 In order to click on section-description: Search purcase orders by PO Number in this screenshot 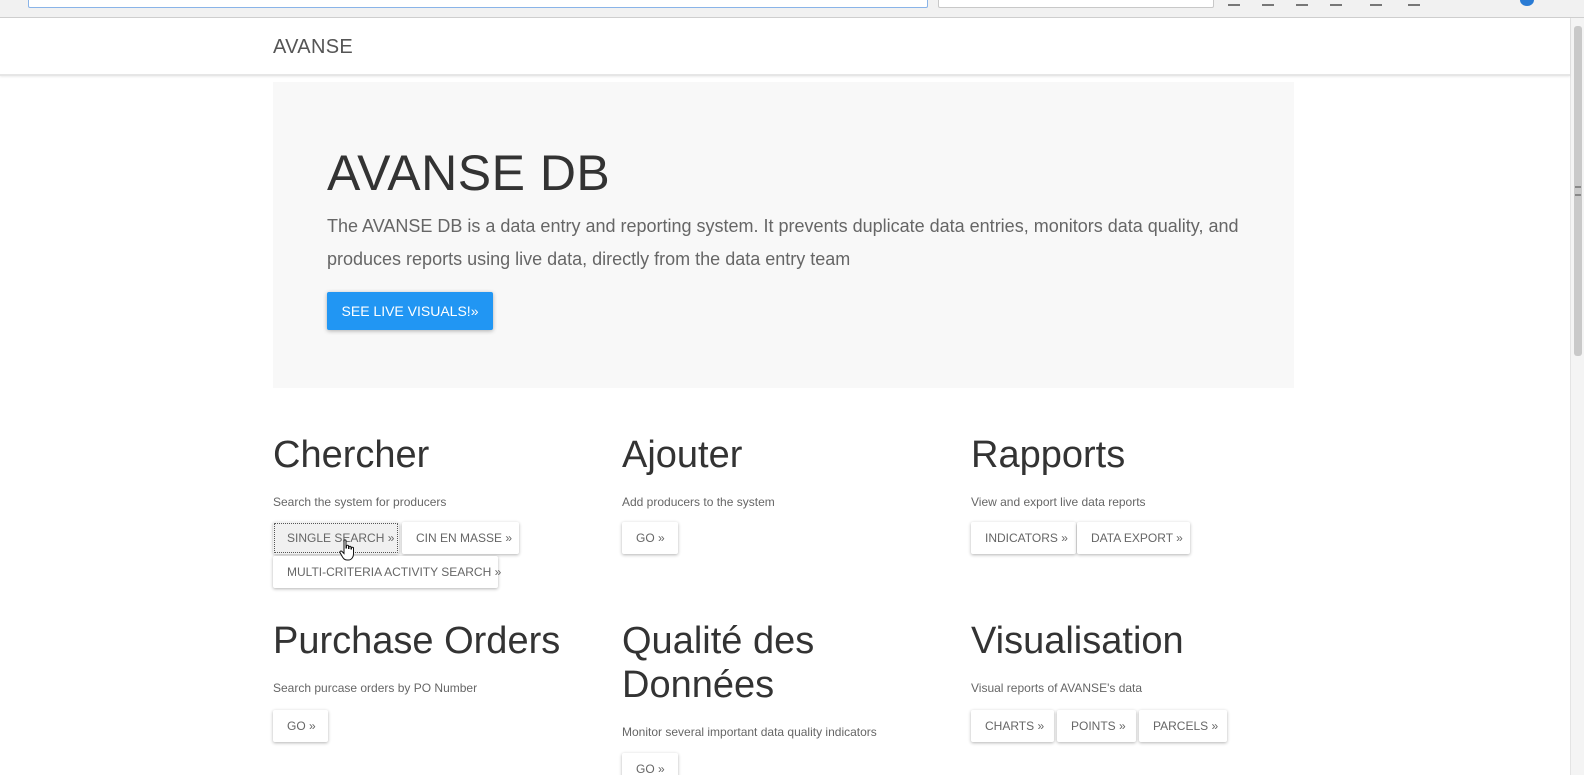, I will do `click(375, 688)`.